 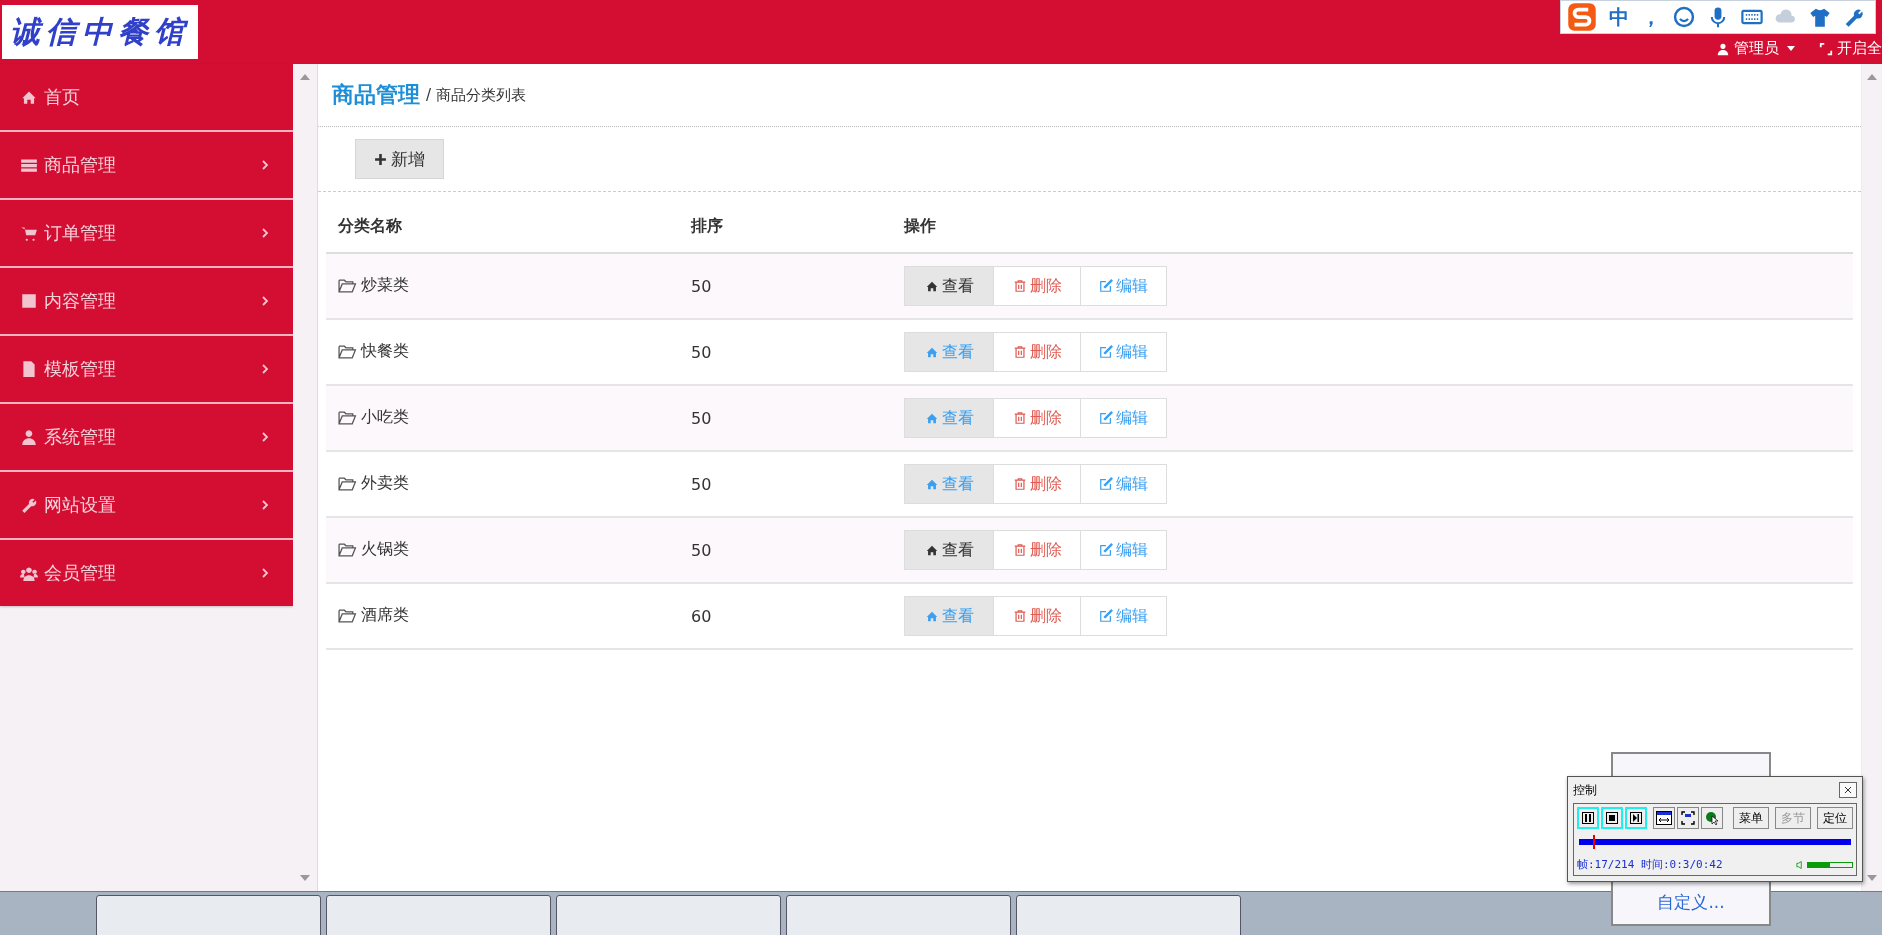 What do you see at coordinates (1684, 17) in the screenshot?
I see `smiley-icon` at bounding box center [1684, 17].